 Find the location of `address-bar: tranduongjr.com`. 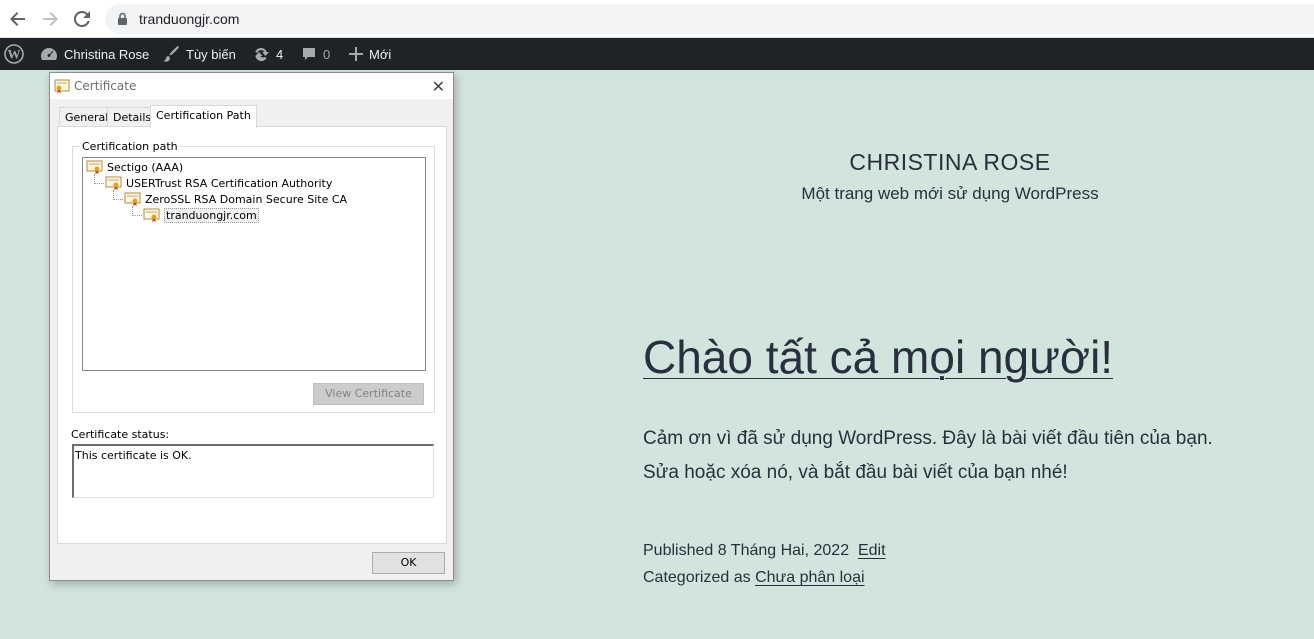

address-bar: tranduongjr.com is located at coordinates (709, 19).